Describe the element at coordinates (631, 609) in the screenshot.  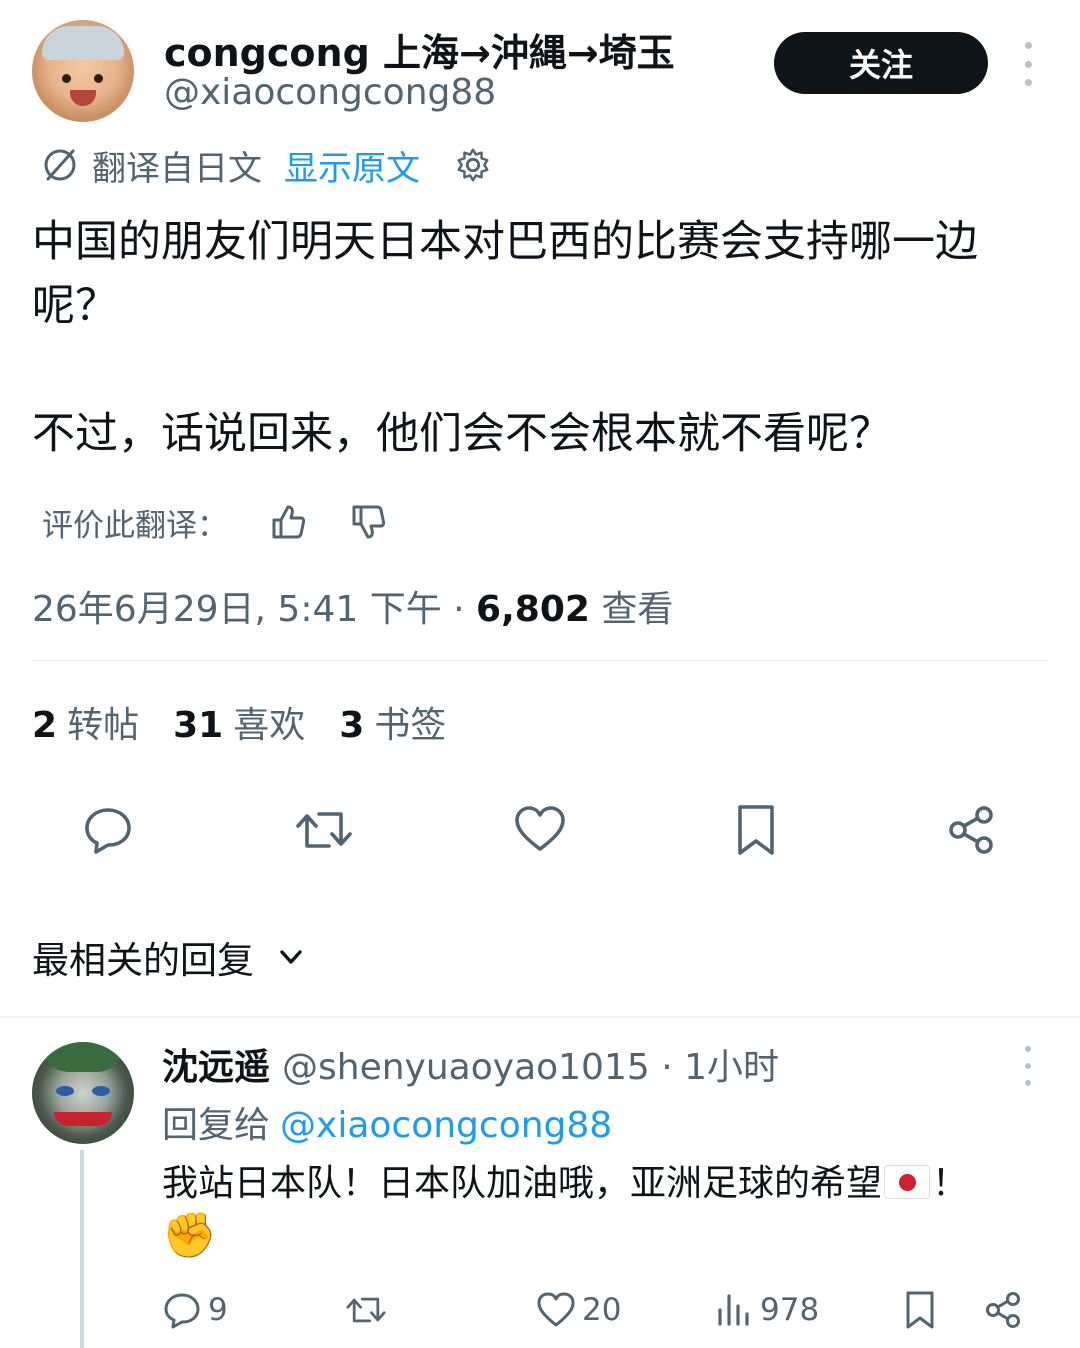
I see `views-label: 查看` at that location.